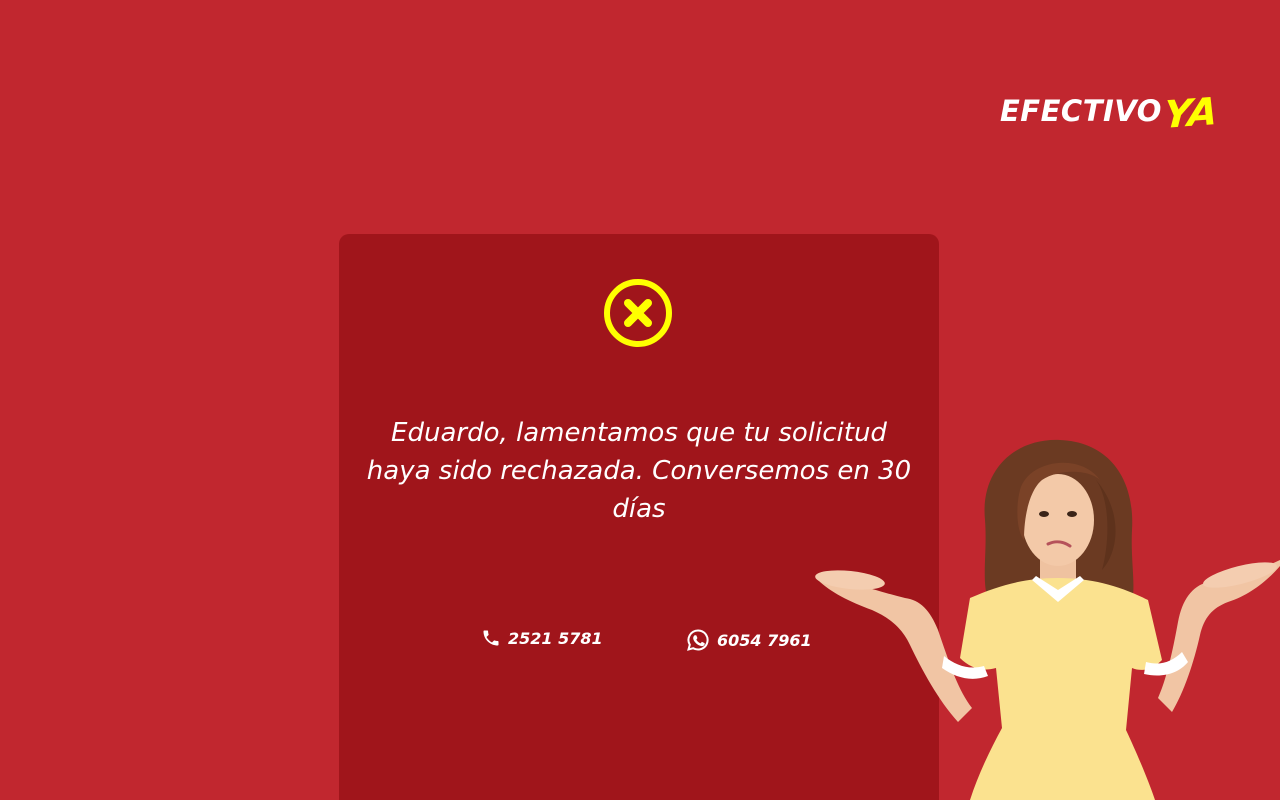 This screenshot has width=1280, height=800. I want to click on phone-number: 2521 5781, so click(555, 638).